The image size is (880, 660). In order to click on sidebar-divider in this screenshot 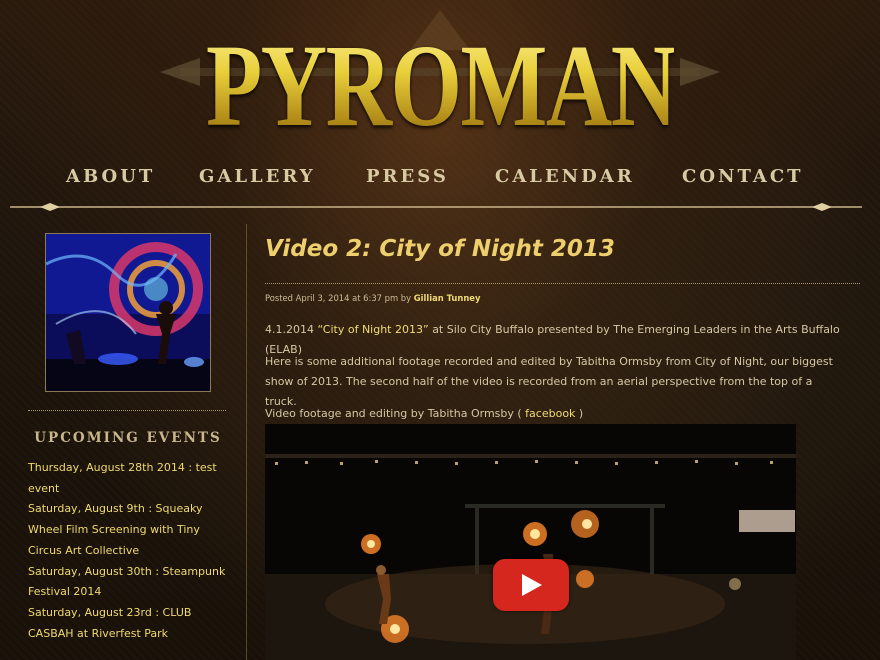, I will do `click(246, 442)`.